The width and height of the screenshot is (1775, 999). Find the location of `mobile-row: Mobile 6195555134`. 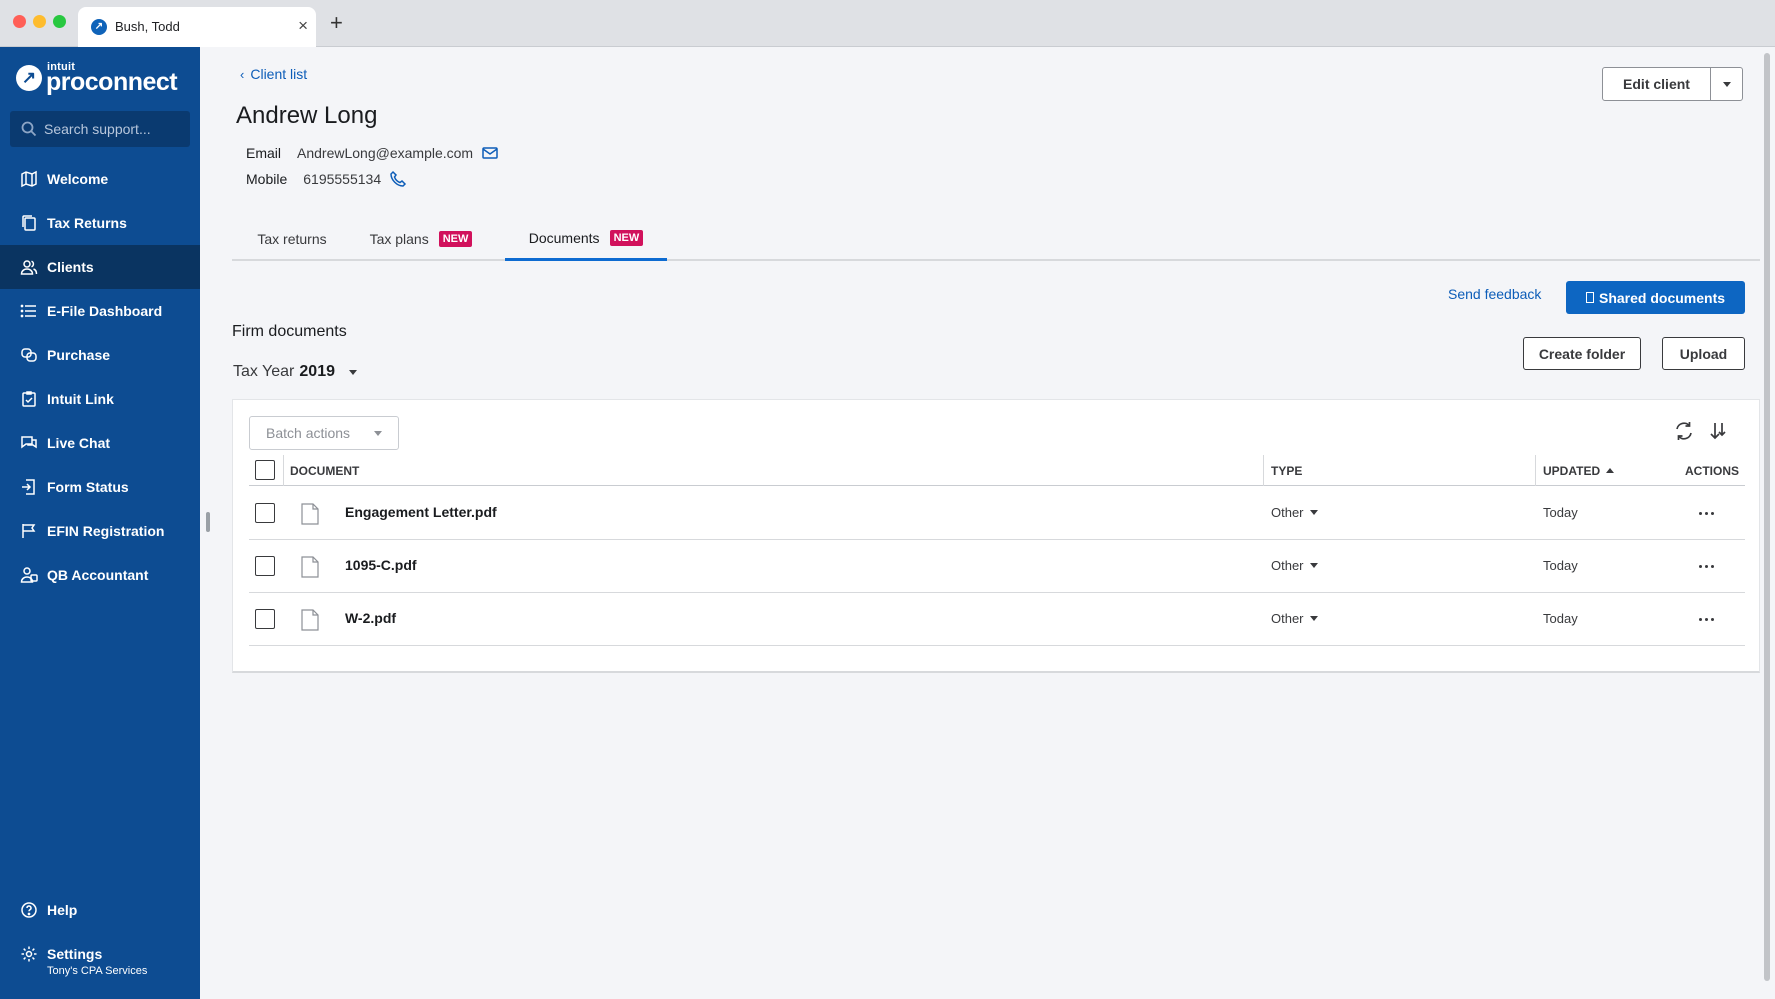

mobile-row: Mobile 6195555134 is located at coordinates (326, 179).